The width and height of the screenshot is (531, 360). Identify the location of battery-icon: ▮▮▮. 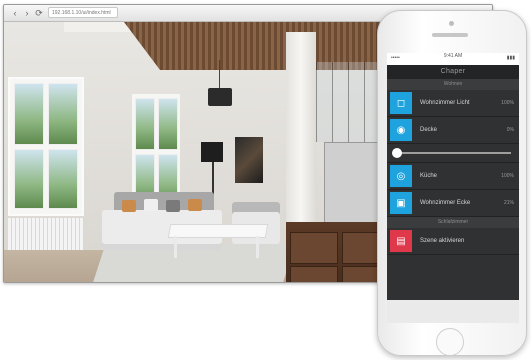
(510, 58).